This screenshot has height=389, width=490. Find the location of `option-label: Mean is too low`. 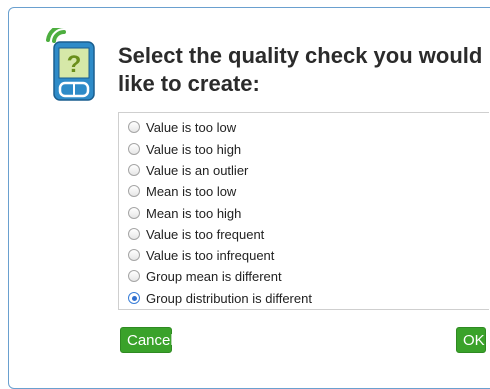

option-label: Mean is too low is located at coordinates (191, 191).